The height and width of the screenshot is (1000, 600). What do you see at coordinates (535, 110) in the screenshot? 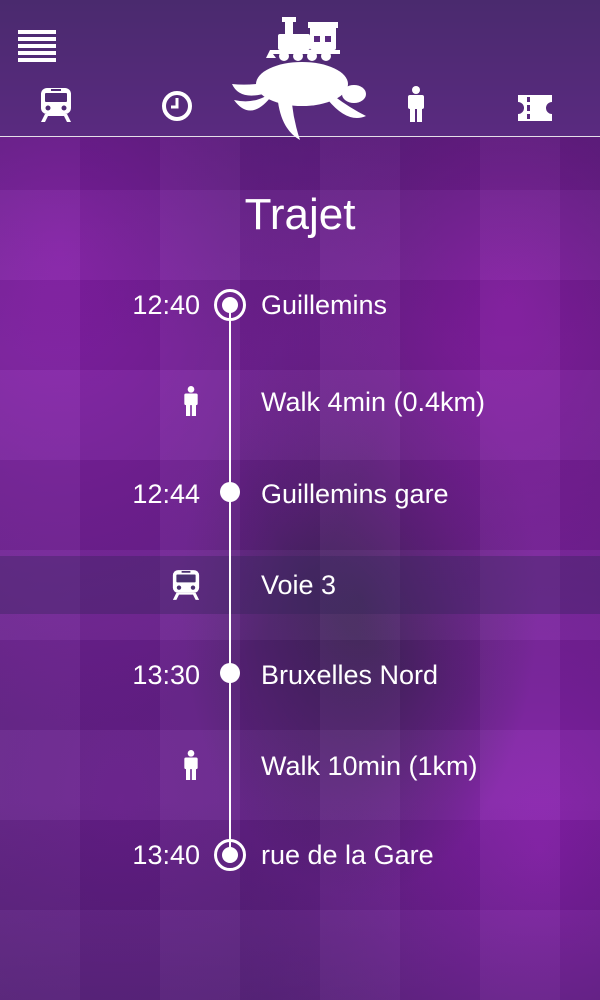
I see `ticket-icon` at bounding box center [535, 110].